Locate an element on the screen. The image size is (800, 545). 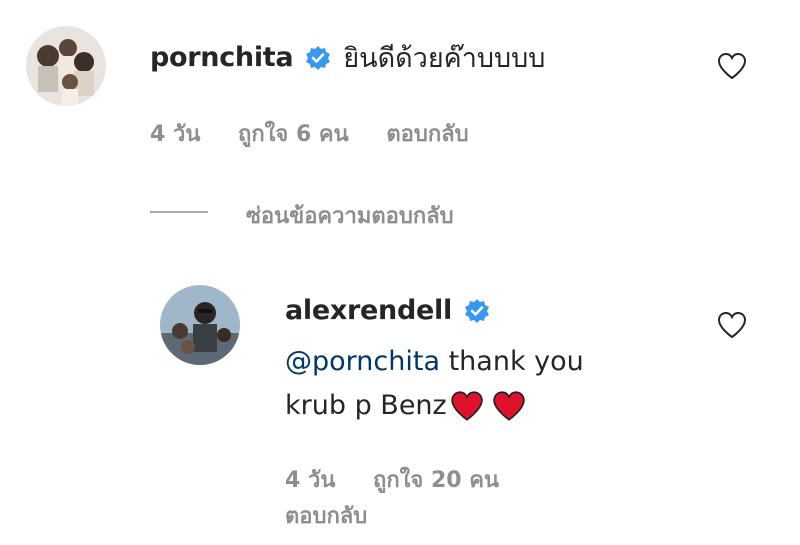
comment-text: ยินดีด้วยค๊าบบบบ is located at coordinates (444, 58).